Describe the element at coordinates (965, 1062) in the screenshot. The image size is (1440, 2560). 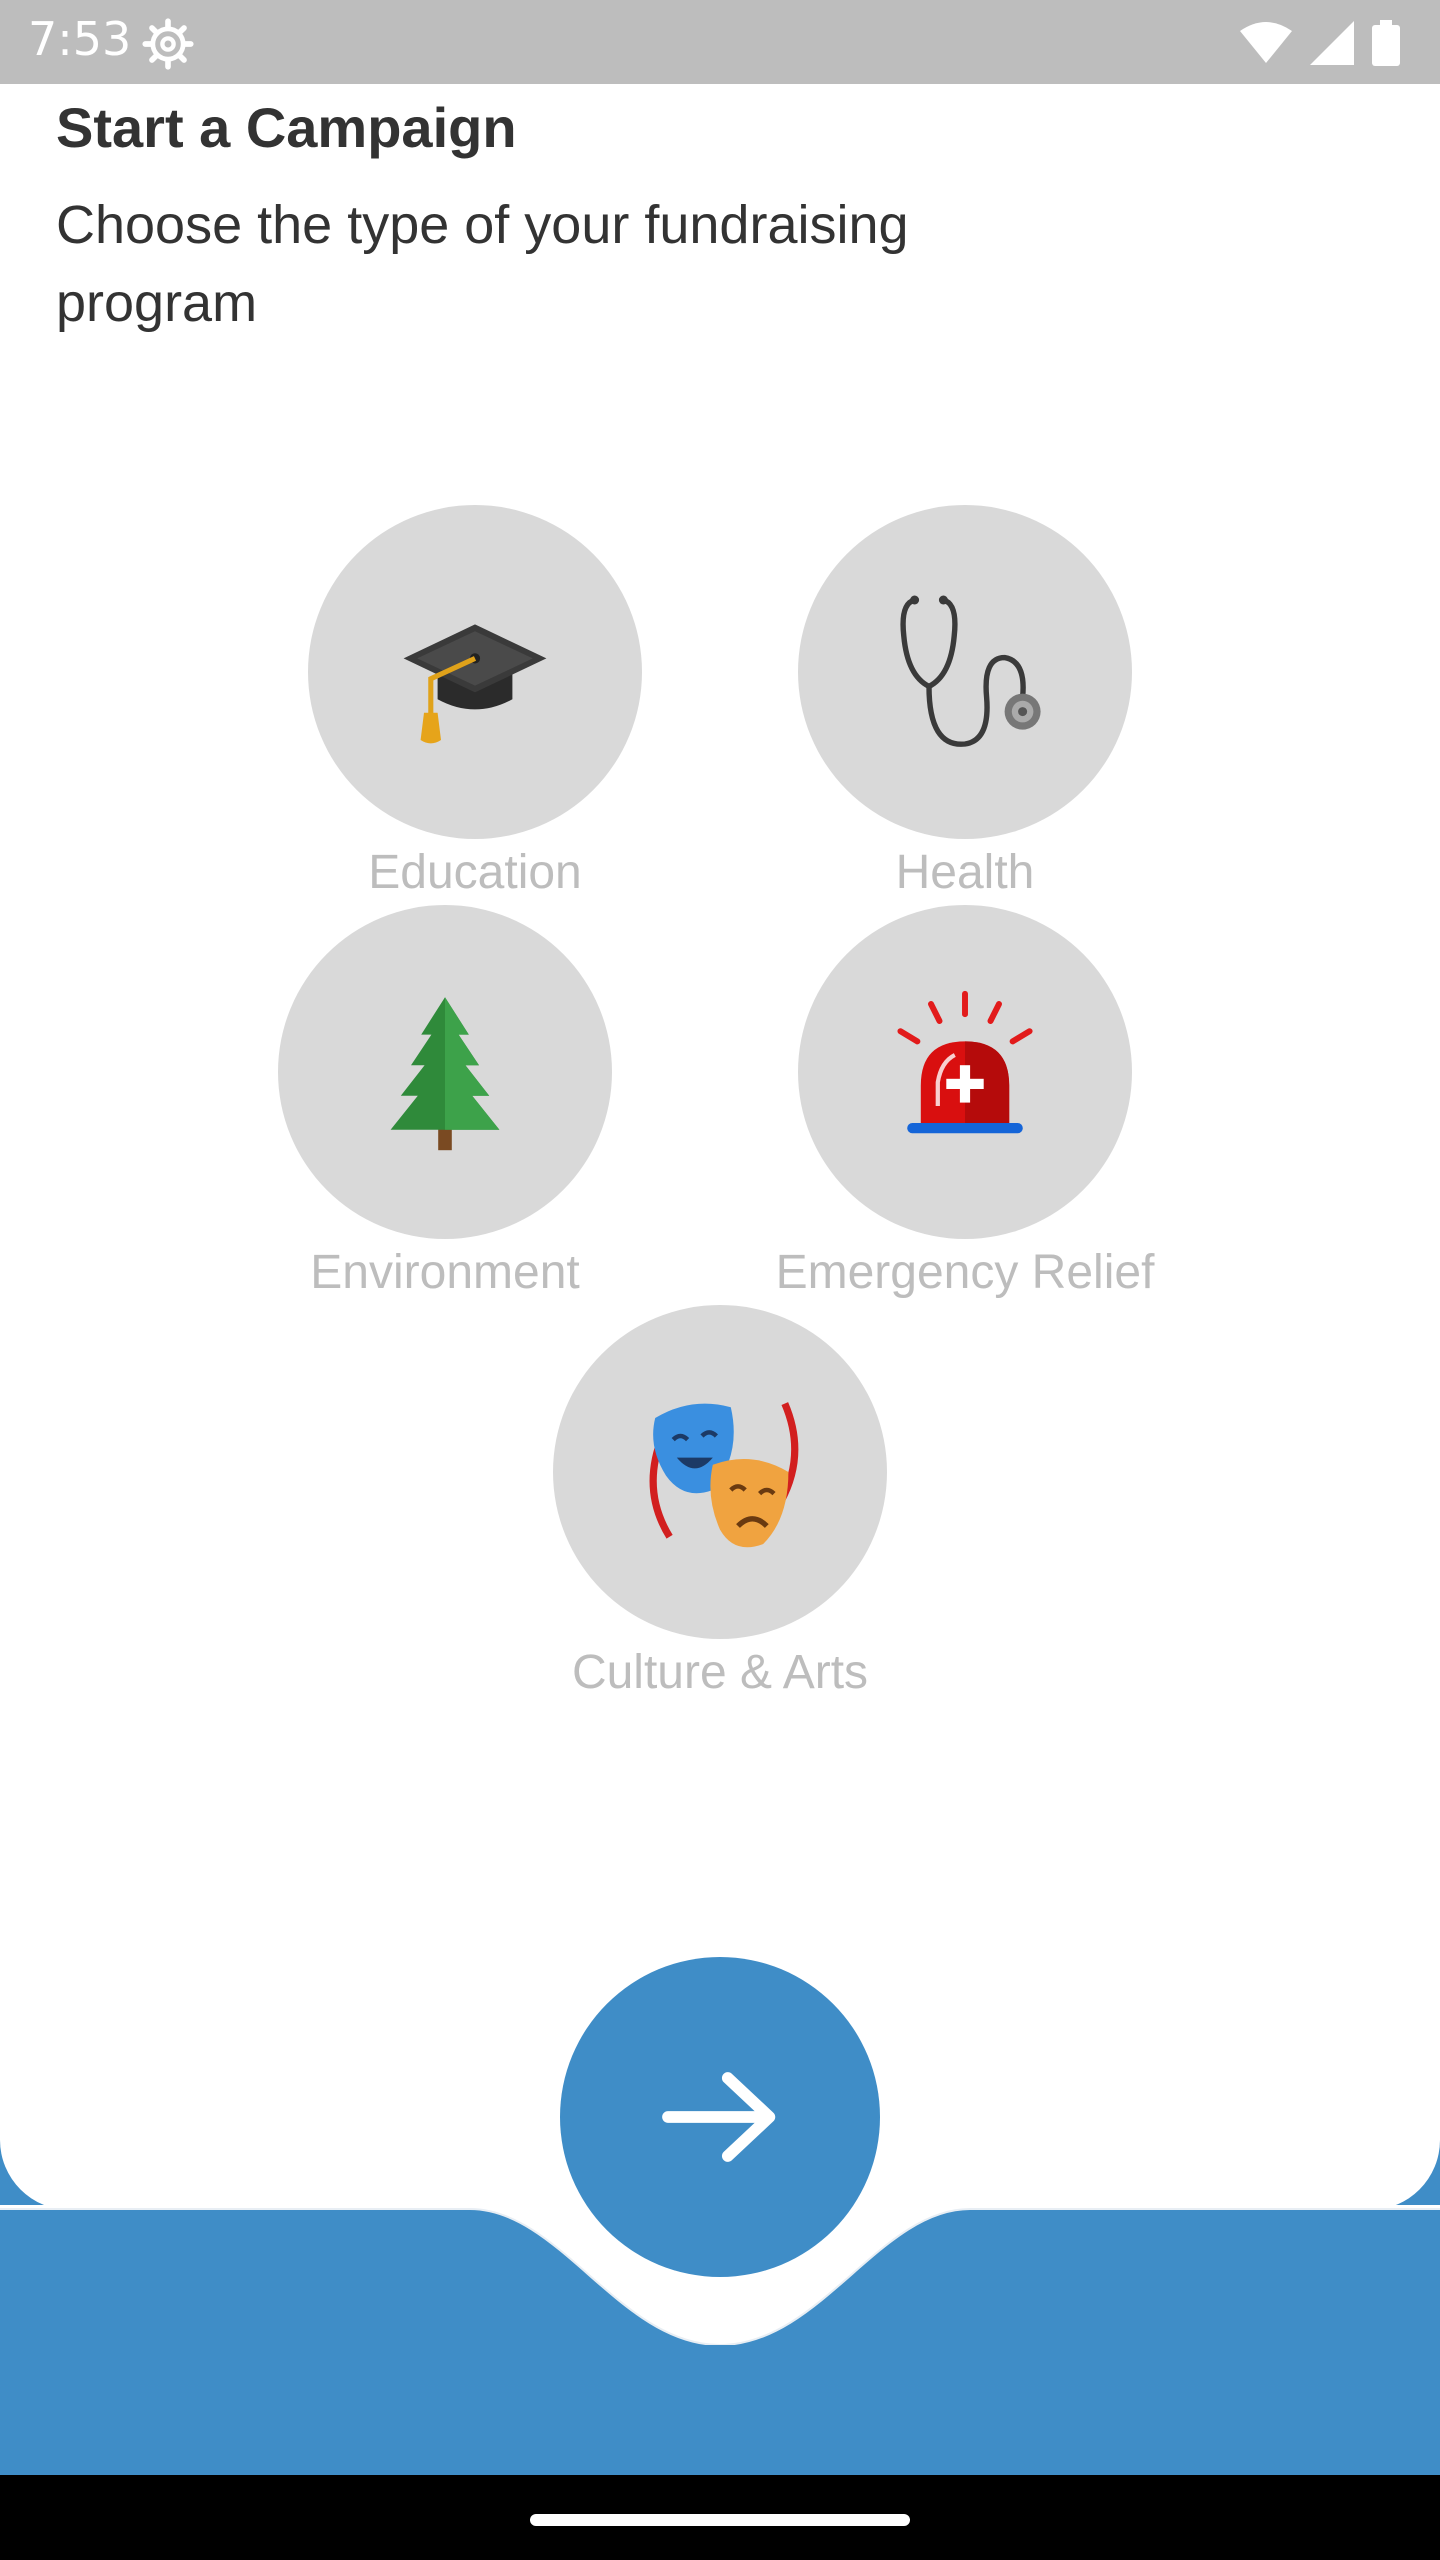
I see `siren-icon` at that location.